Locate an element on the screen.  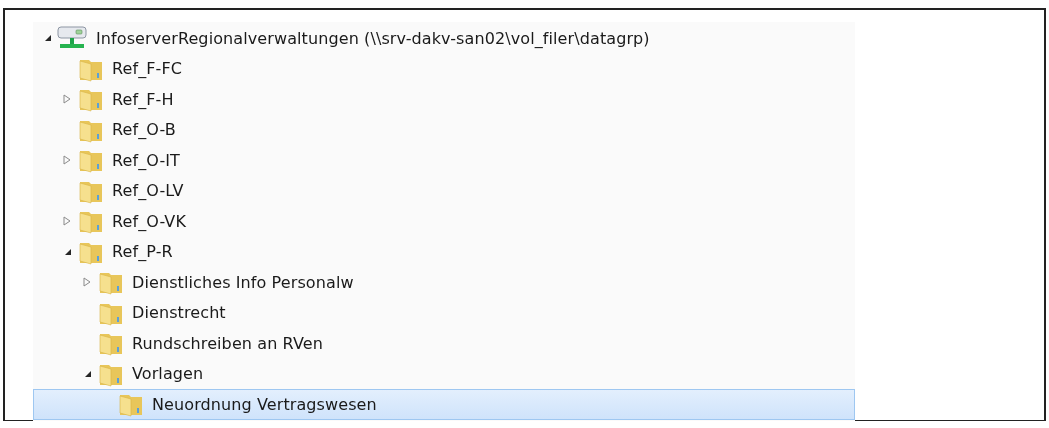
tree-item: Ref_F-FC is located at coordinates (444, 68).